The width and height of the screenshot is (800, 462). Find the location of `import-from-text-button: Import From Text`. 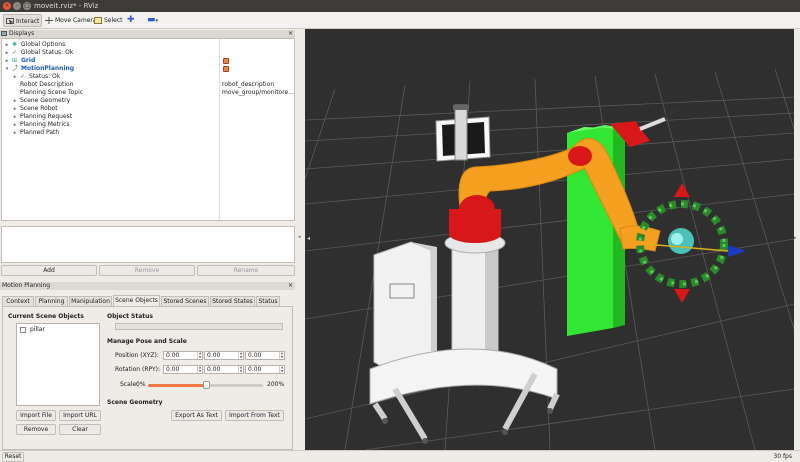

import-from-text-button: Import From Text is located at coordinates (254, 415).